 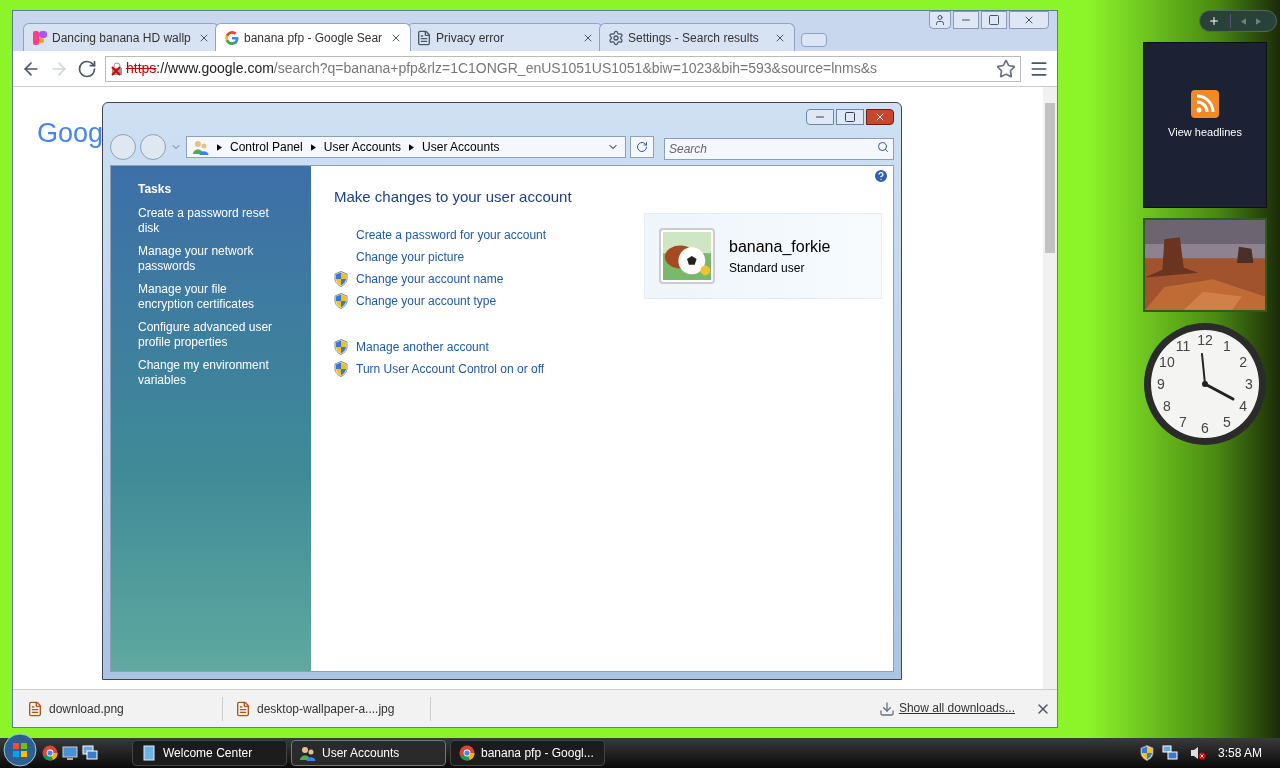 I want to click on taskbar-button: Welcome Center, so click(x=209, y=753).